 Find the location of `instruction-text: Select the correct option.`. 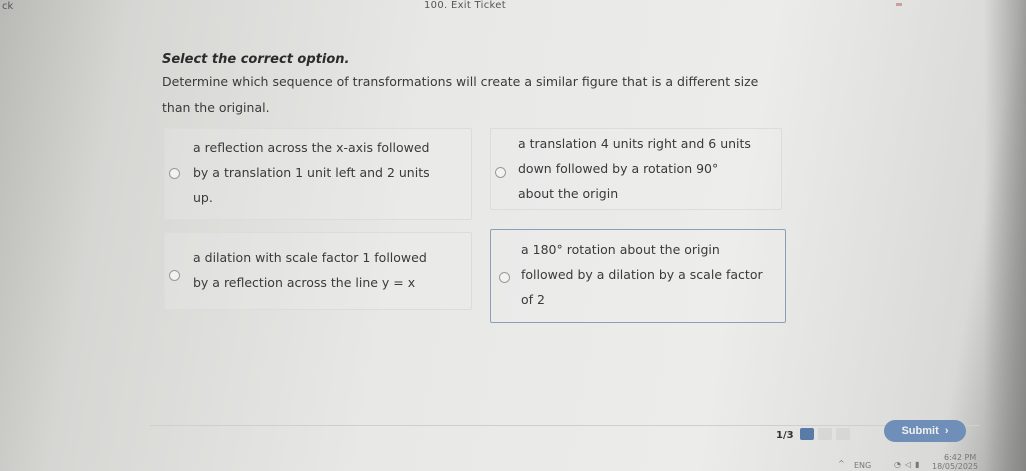

instruction-text: Select the correct option. is located at coordinates (256, 59).